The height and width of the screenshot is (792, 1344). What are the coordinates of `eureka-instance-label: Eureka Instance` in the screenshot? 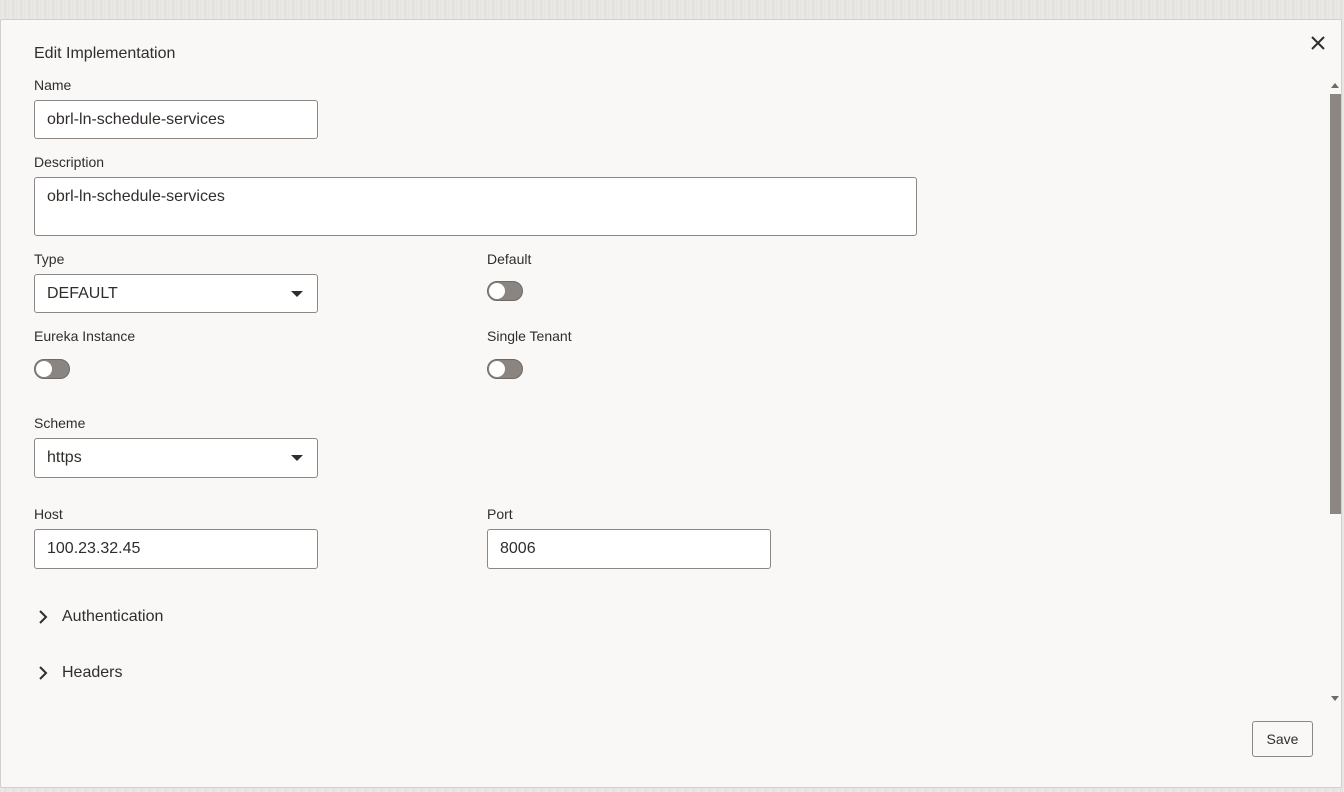 It's located at (85, 336).